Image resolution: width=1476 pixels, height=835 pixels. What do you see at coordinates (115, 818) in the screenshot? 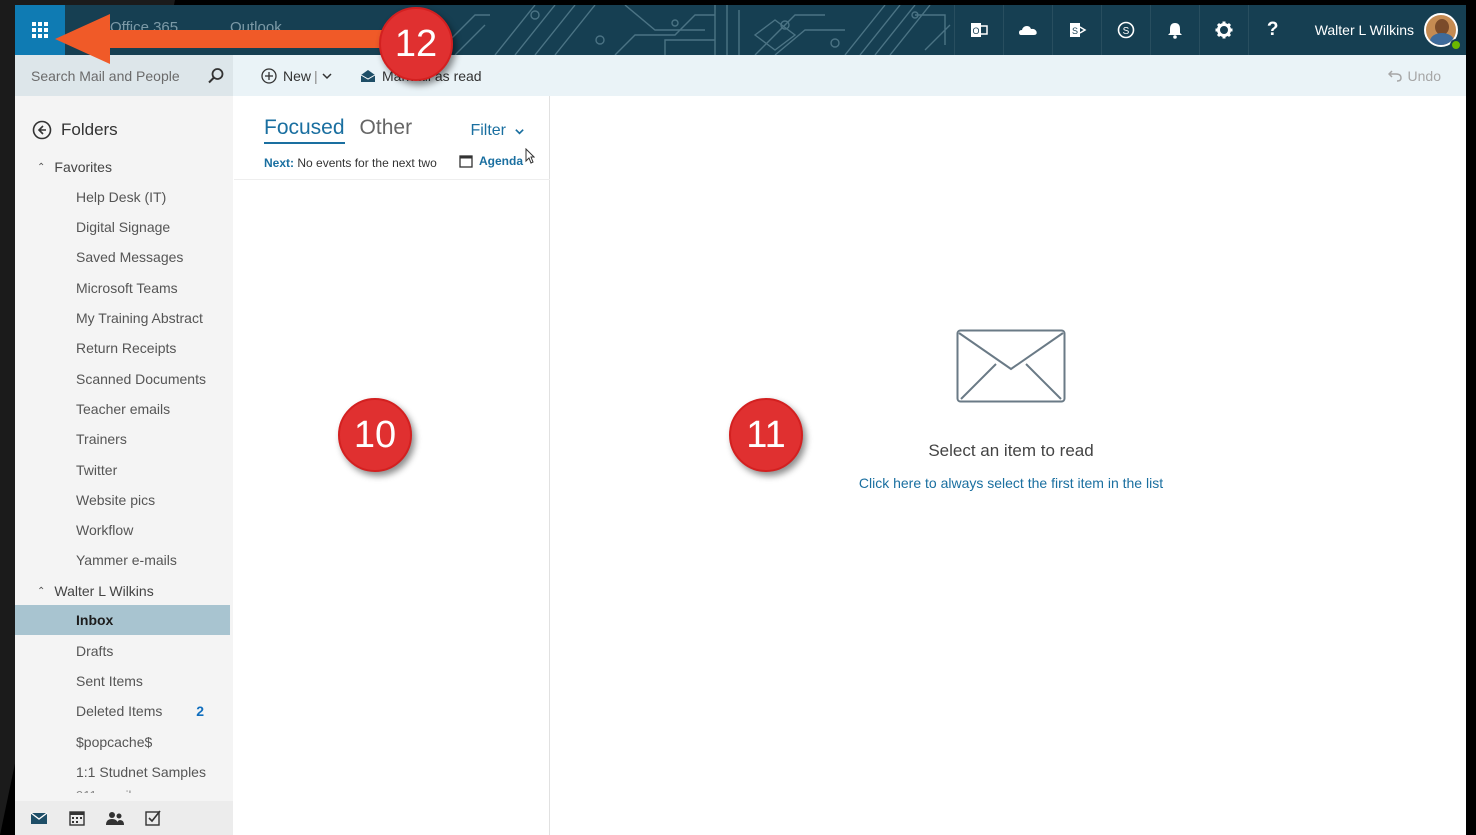
I see `people-icon` at bounding box center [115, 818].